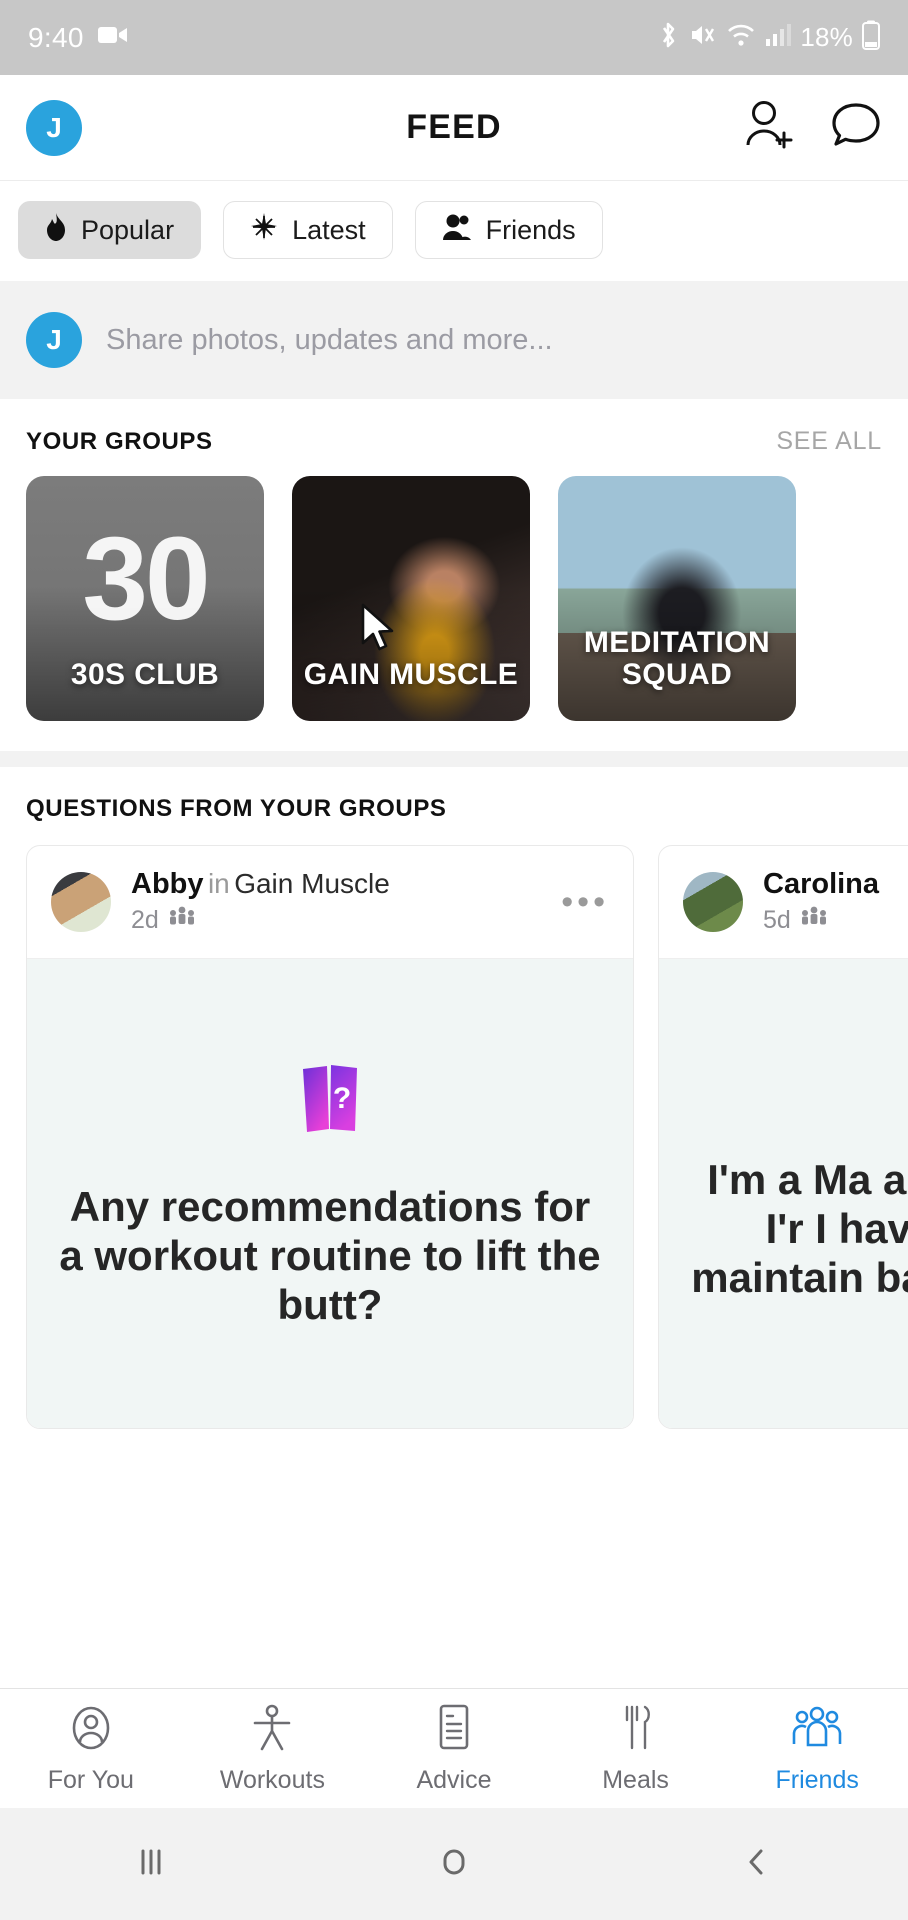  Describe the element at coordinates (264, 230) in the screenshot. I see `sparkle-icon` at that location.